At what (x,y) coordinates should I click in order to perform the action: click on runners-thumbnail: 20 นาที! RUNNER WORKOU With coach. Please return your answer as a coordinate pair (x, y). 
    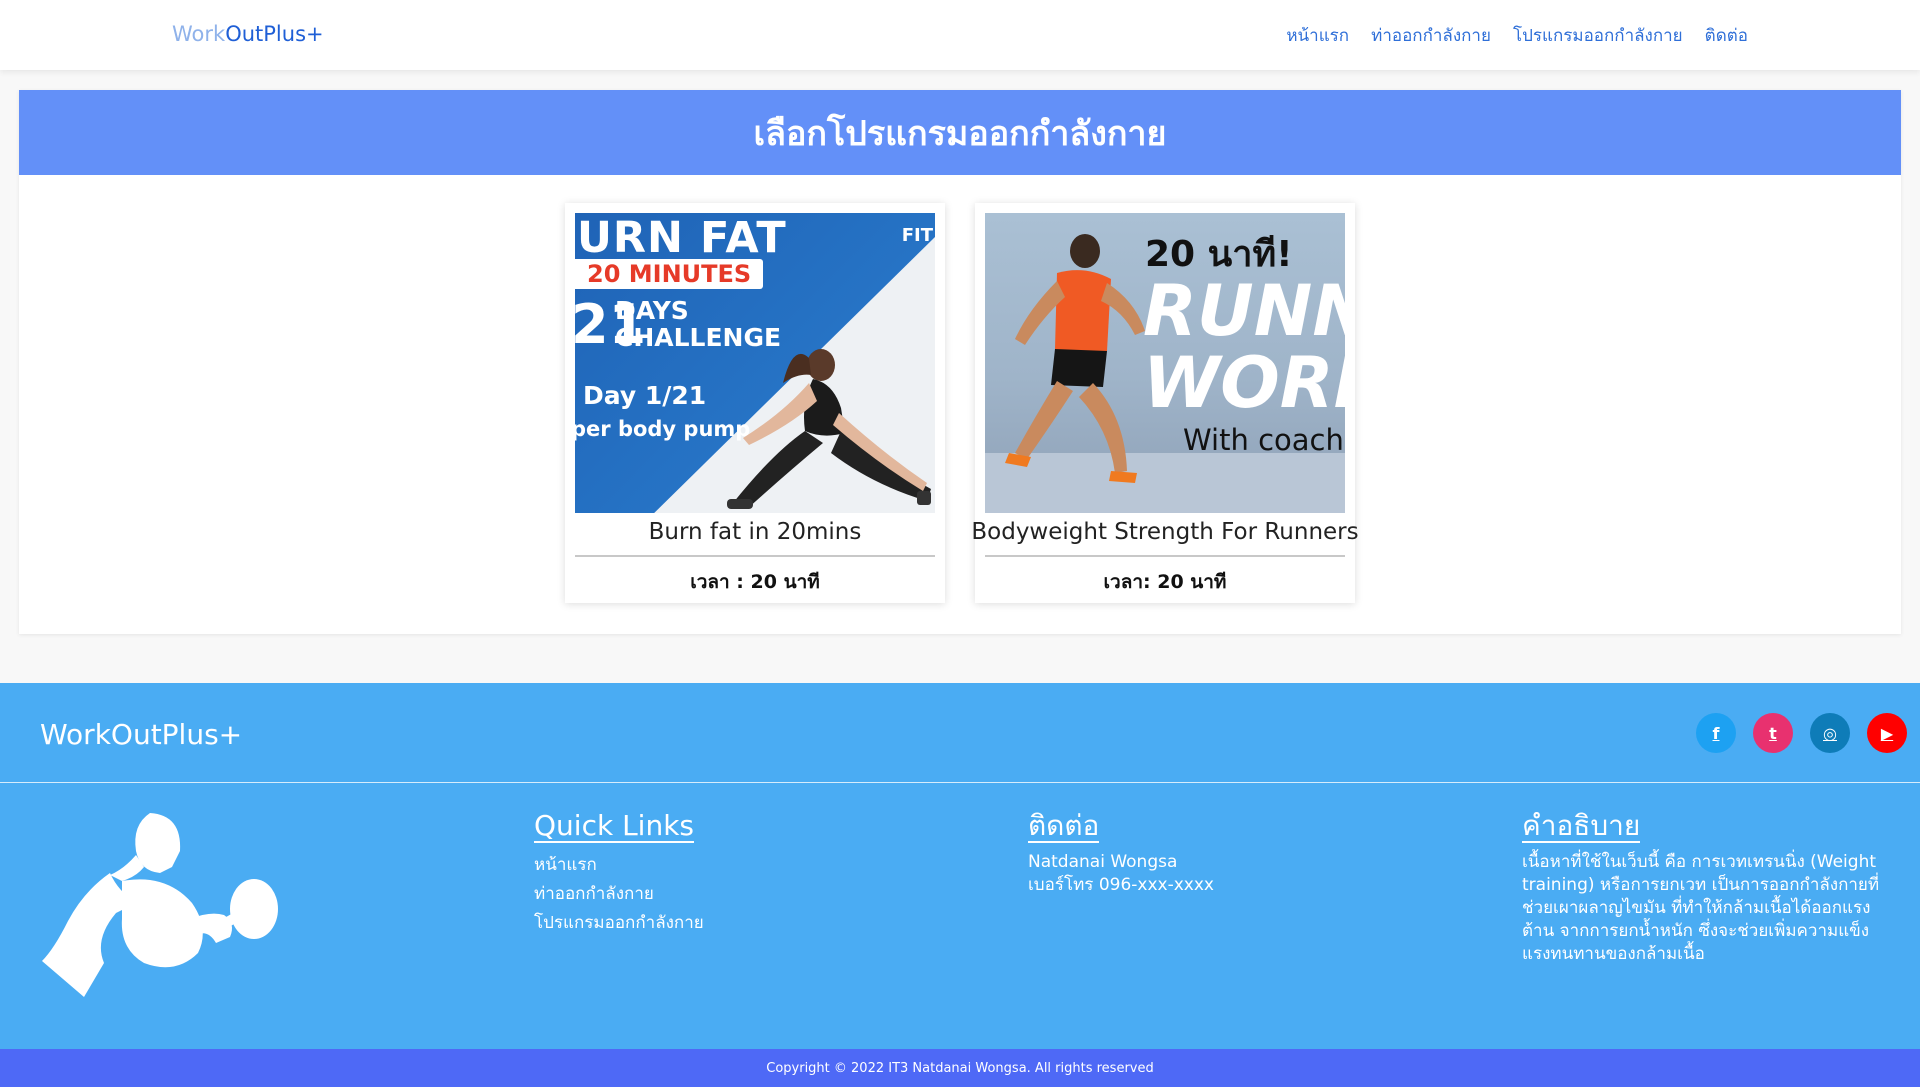
    Looking at the image, I should click on (1165, 363).